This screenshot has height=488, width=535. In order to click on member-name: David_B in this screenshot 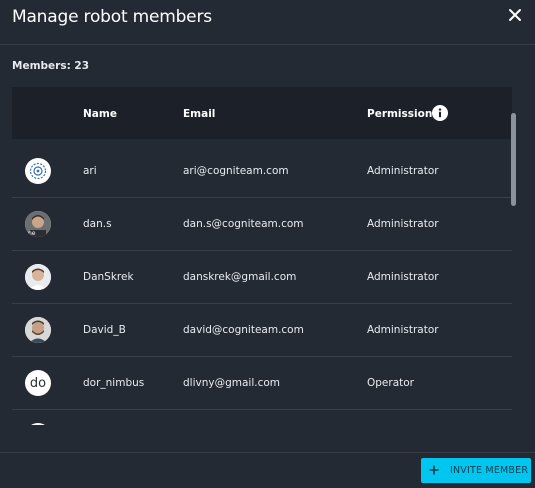, I will do `click(104, 330)`.